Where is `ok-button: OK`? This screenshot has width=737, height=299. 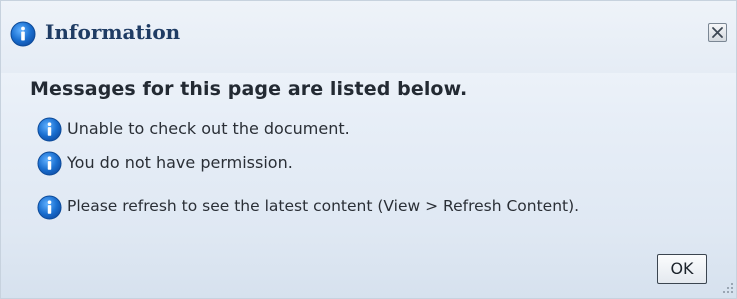 ok-button: OK is located at coordinates (682, 269).